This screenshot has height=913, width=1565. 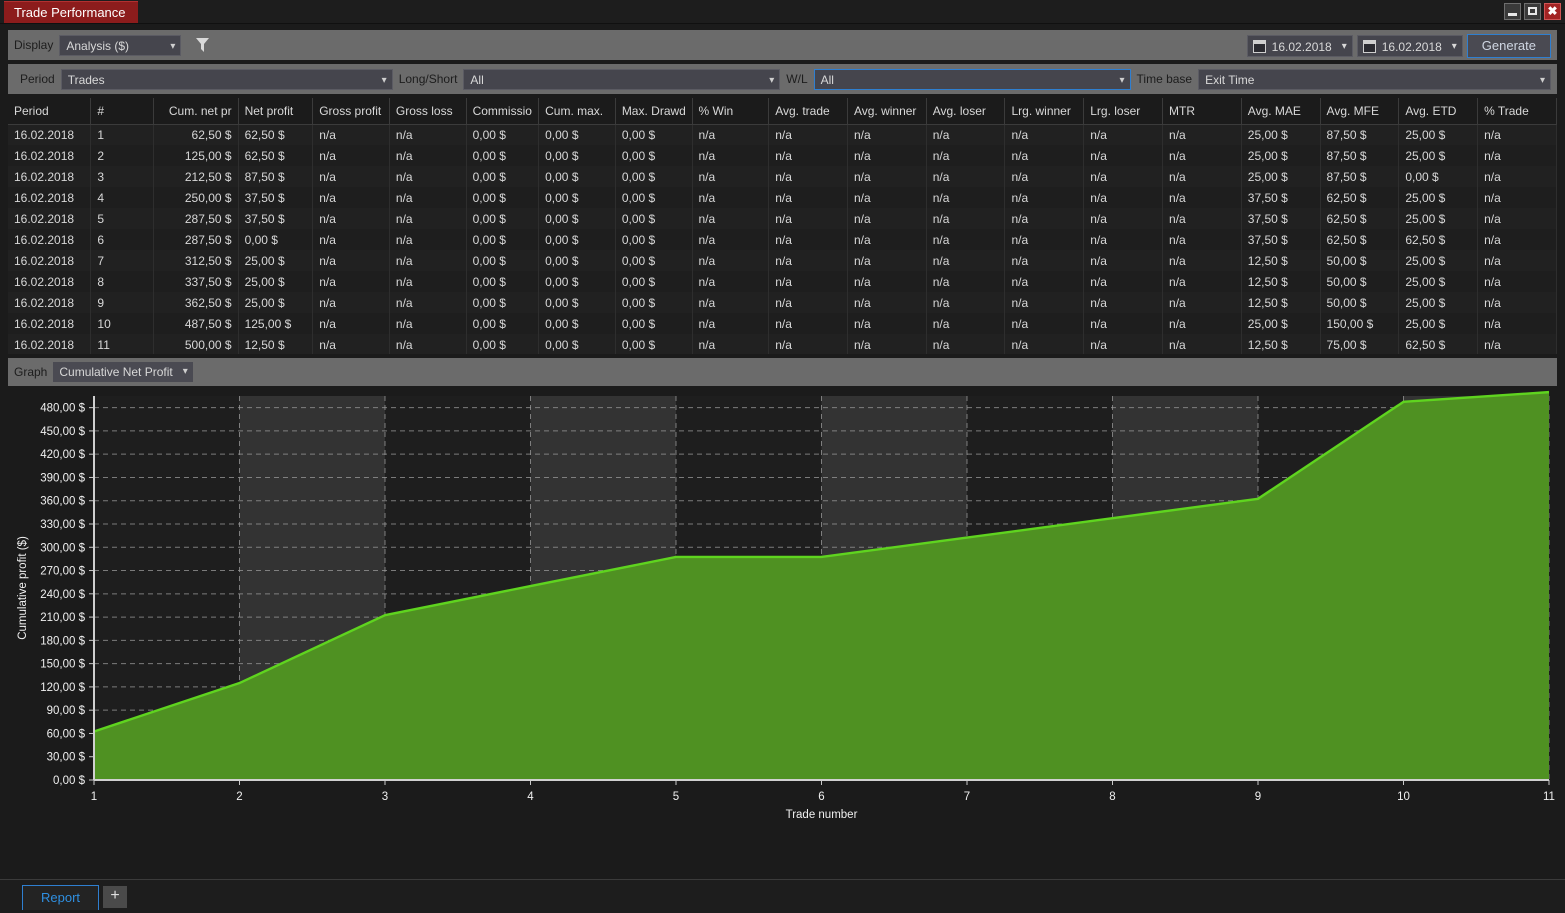 What do you see at coordinates (1360, 323) in the screenshot?
I see `table-cell: 150,00 $` at bounding box center [1360, 323].